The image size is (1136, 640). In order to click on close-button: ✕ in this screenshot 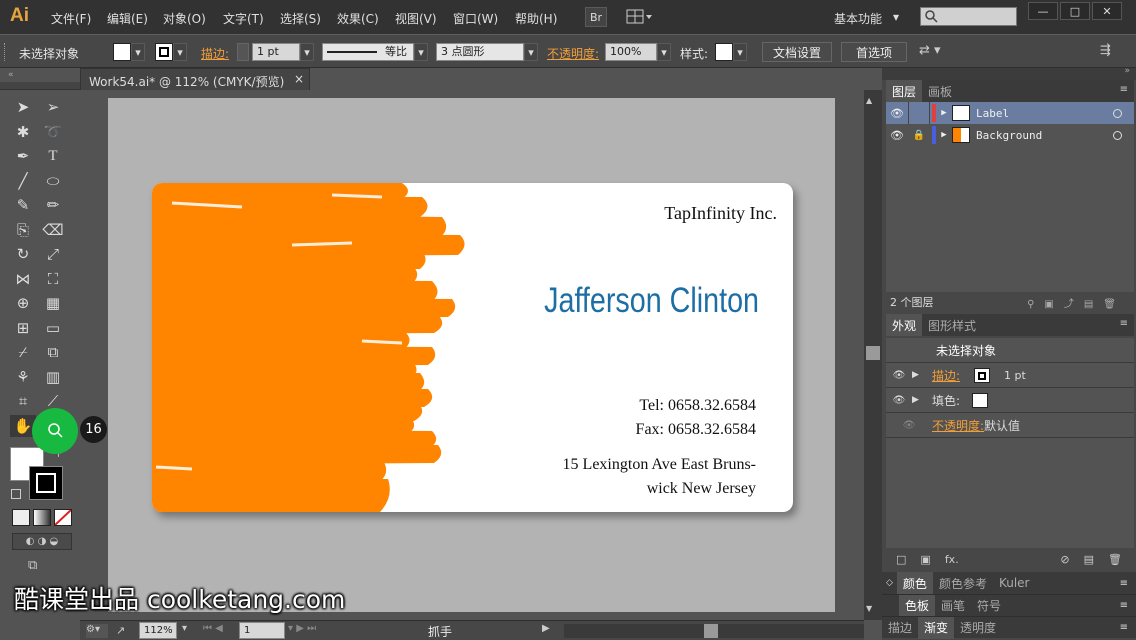, I will do `click(1107, 11)`.